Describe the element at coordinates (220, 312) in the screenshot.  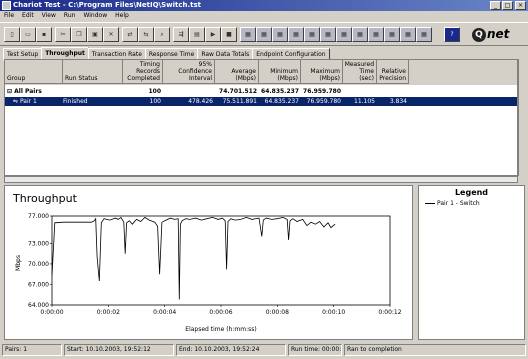
I see `x-tick-label: 0:00:06` at that location.